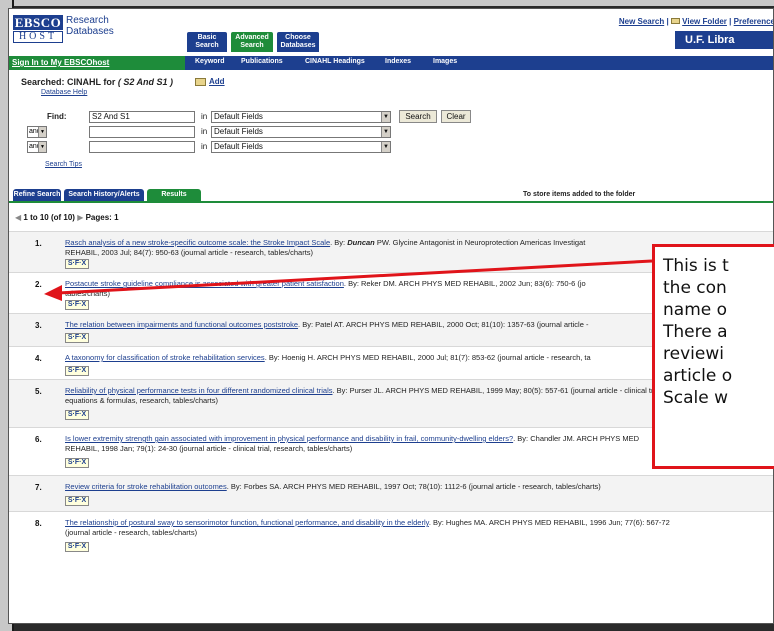 The height and width of the screenshot is (631, 774). Describe the element at coordinates (348, 280) in the screenshot. I see `annotation-arrow-icon` at that location.